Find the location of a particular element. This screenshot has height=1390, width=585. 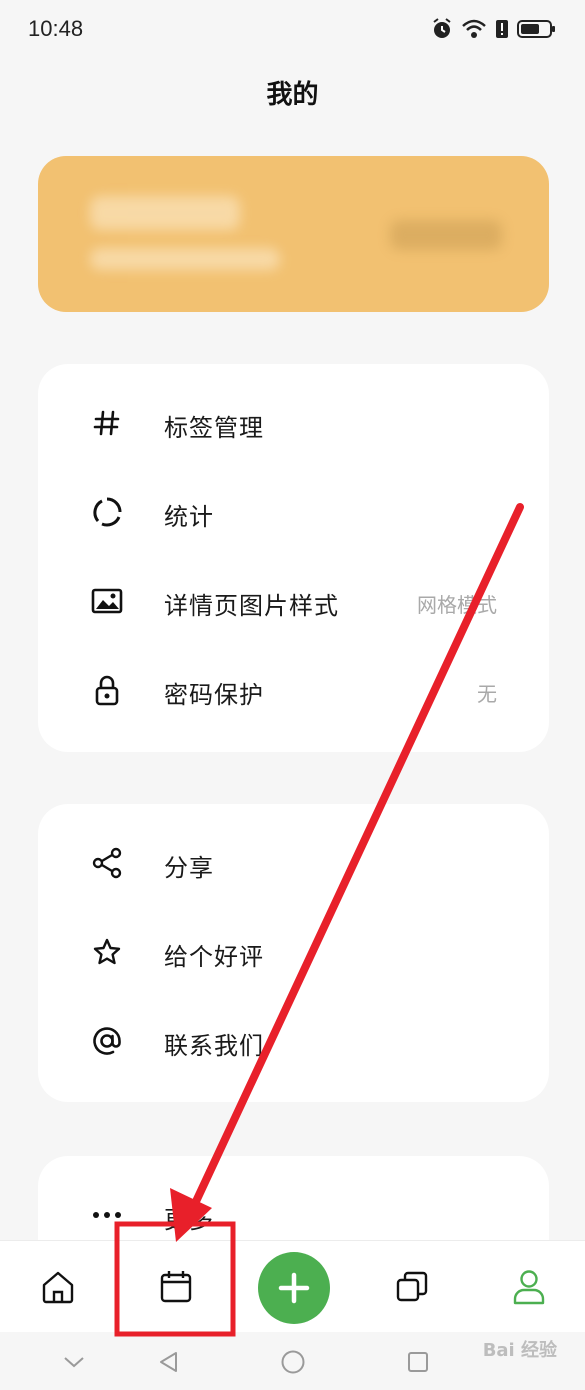

nav-home is located at coordinates (58, 1287).